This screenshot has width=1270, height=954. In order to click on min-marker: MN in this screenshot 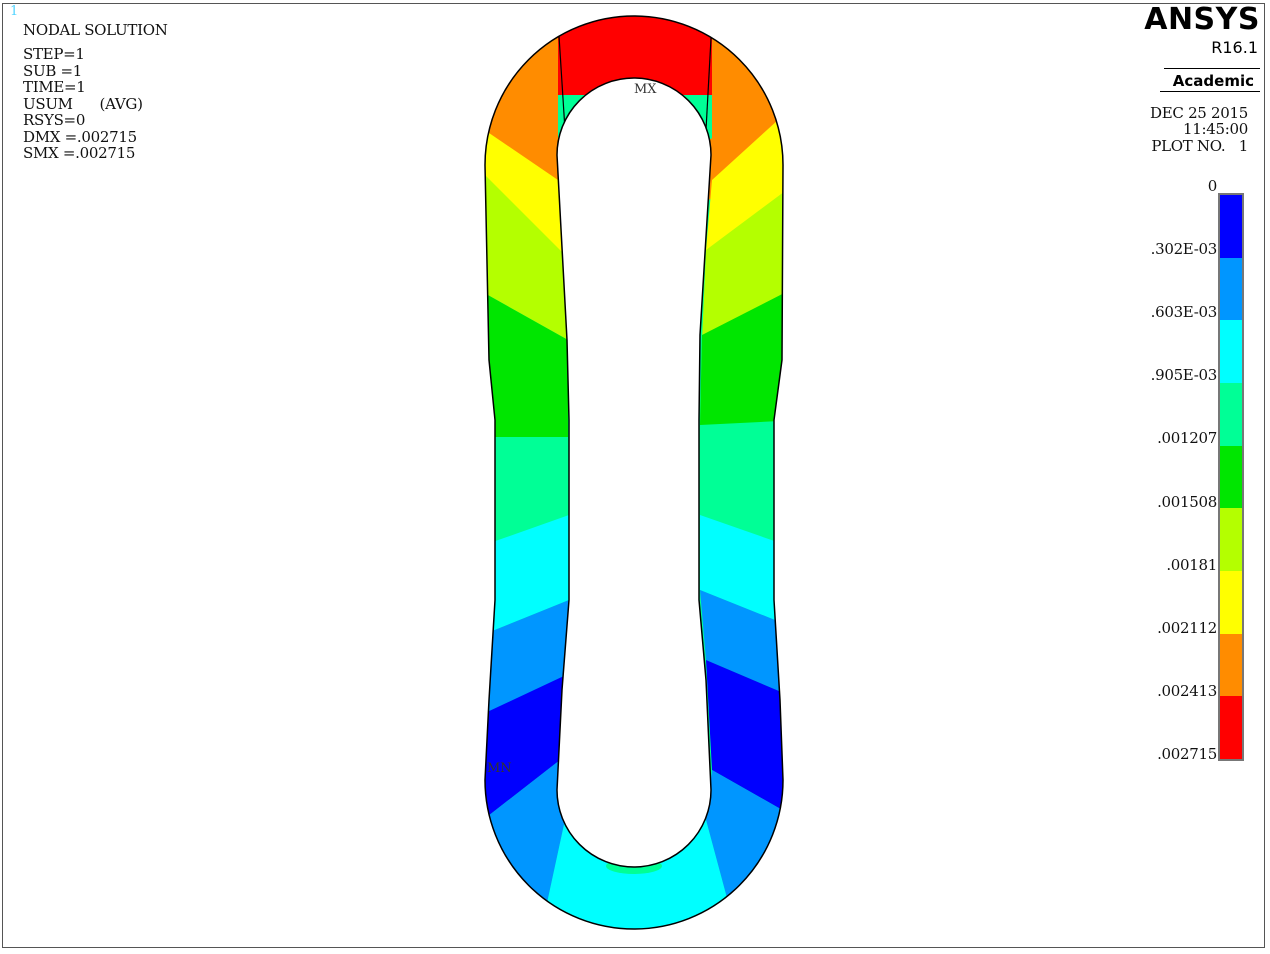, I will do `click(499, 768)`.